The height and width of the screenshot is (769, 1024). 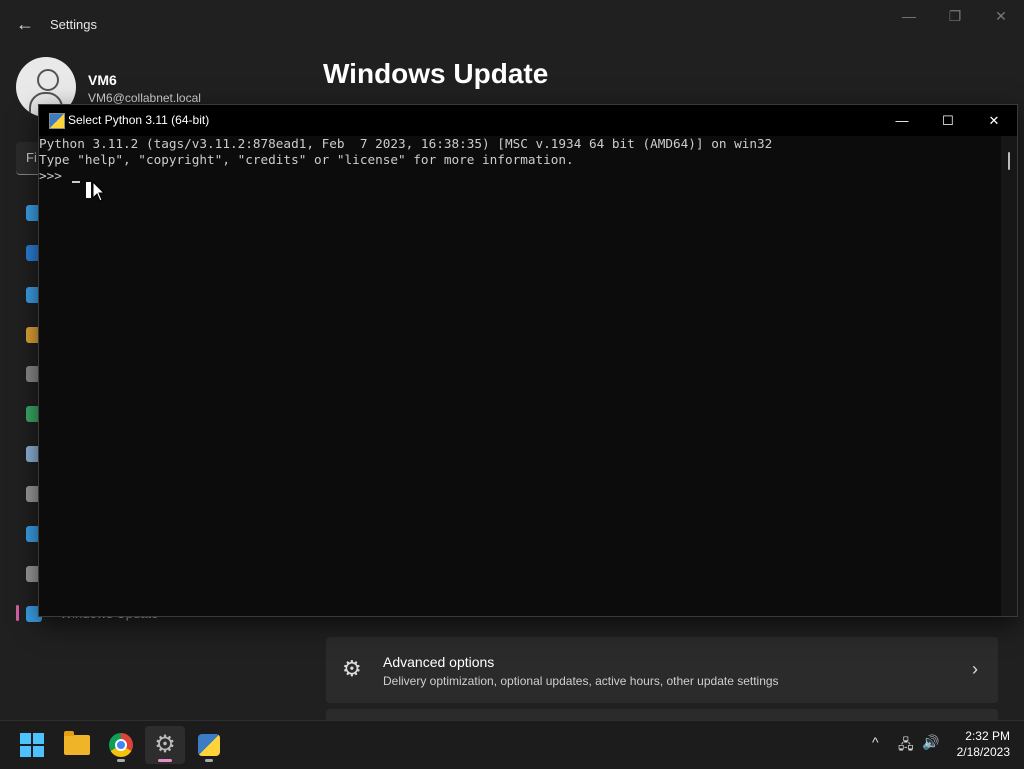 I want to click on gears-icon: ⚙, so click(x=352, y=668).